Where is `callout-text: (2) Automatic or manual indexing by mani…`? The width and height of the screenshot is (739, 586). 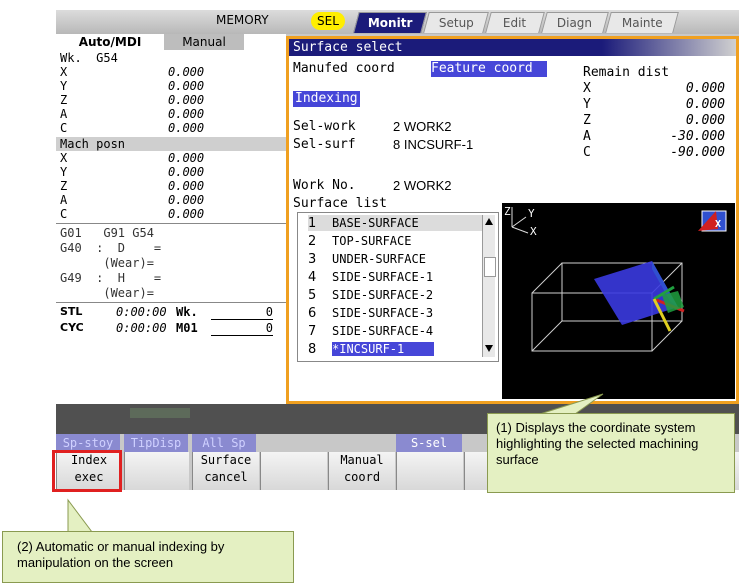 callout-text: (2) Automatic or manual indexing by mani… is located at coordinates (121, 554).